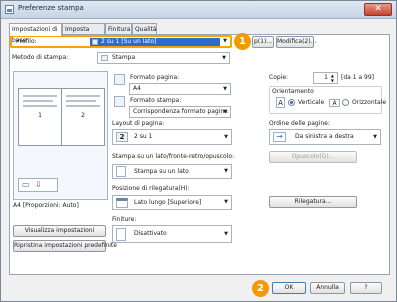 The height and width of the screenshot is (302, 397). I want to click on page-format-combo: A4 ▼, so click(180, 89).